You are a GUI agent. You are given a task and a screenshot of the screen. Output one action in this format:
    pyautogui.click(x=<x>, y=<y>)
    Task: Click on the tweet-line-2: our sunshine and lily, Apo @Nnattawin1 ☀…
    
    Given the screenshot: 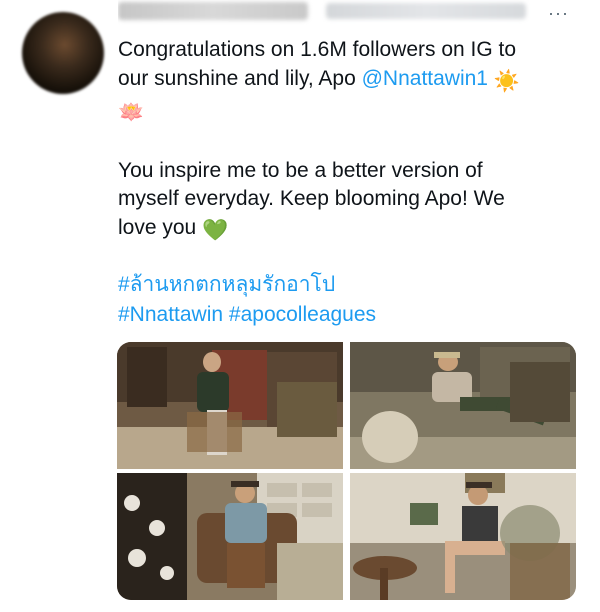 What is the action you would take?
    pyautogui.click(x=348, y=81)
    